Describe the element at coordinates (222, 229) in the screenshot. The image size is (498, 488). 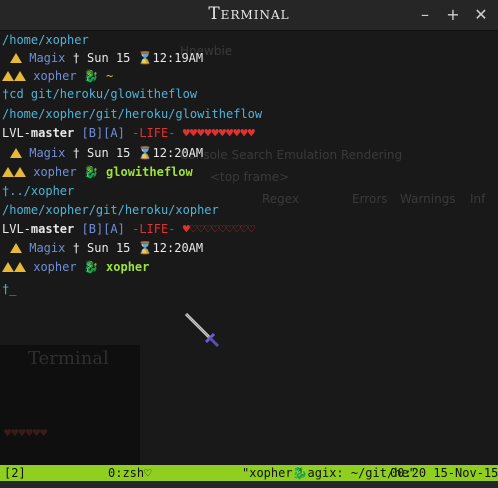
I see `hearts-empty: ♡♡♡♡♡♡♡♡♡` at that location.